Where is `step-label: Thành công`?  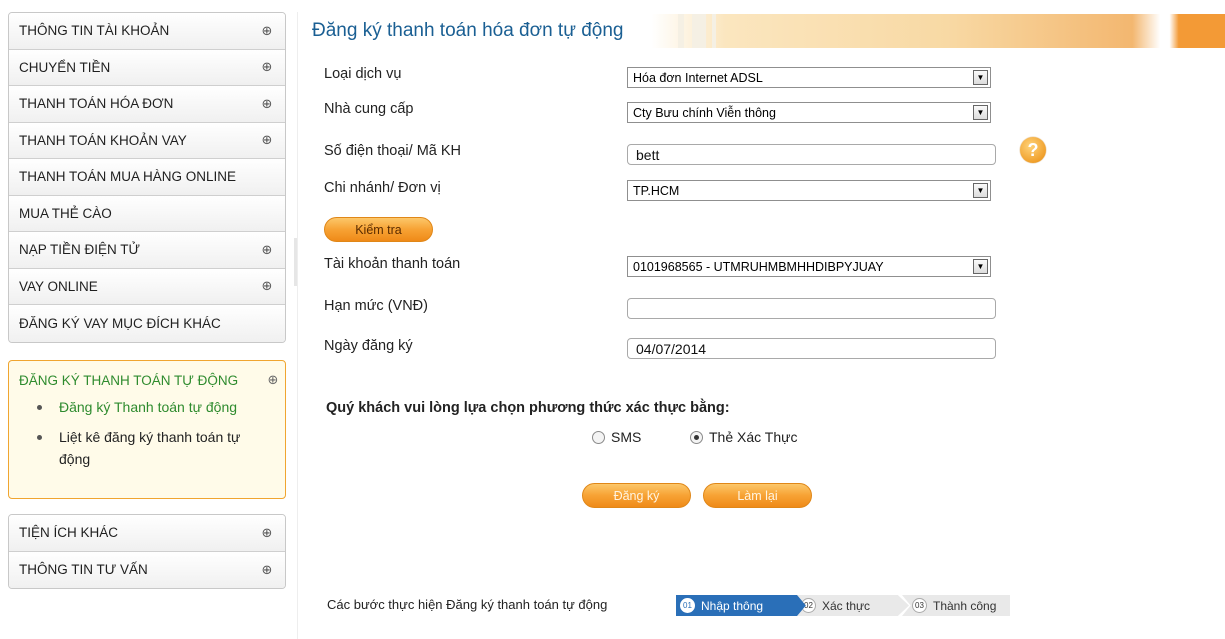
step-label: Thành công is located at coordinates (965, 605).